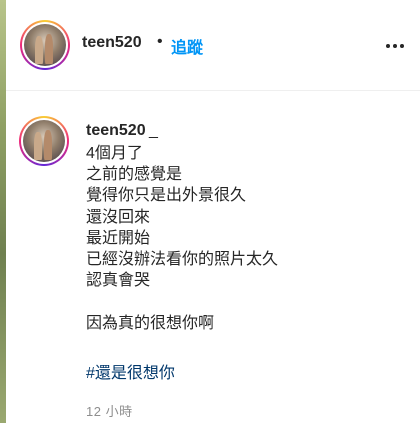 The width and height of the screenshot is (420, 423). What do you see at coordinates (166, 196) in the screenshot?
I see `caption-line: 覺得你只是出外景很久` at bounding box center [166, 196].